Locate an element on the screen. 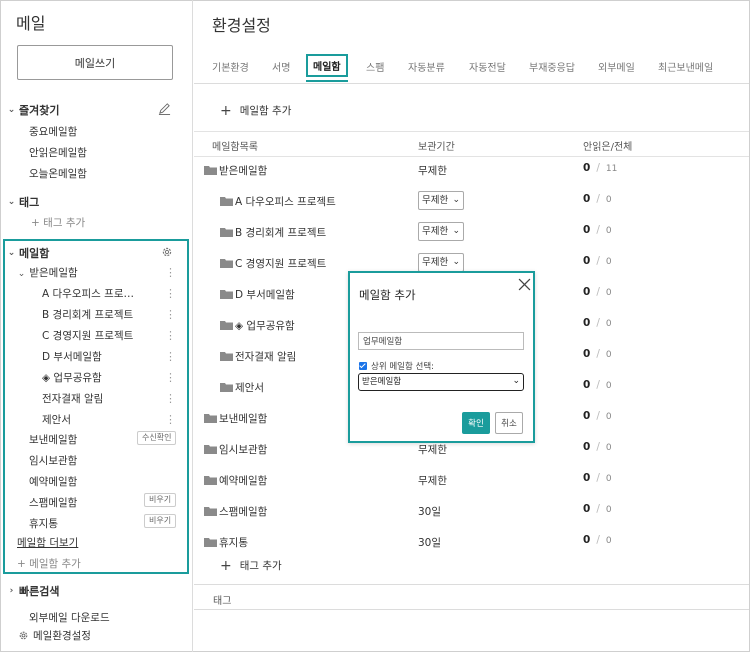 The width and height of the screenshot is (750, 652). favorite-item: 중요메일함 is located at coordinates (53, 131).